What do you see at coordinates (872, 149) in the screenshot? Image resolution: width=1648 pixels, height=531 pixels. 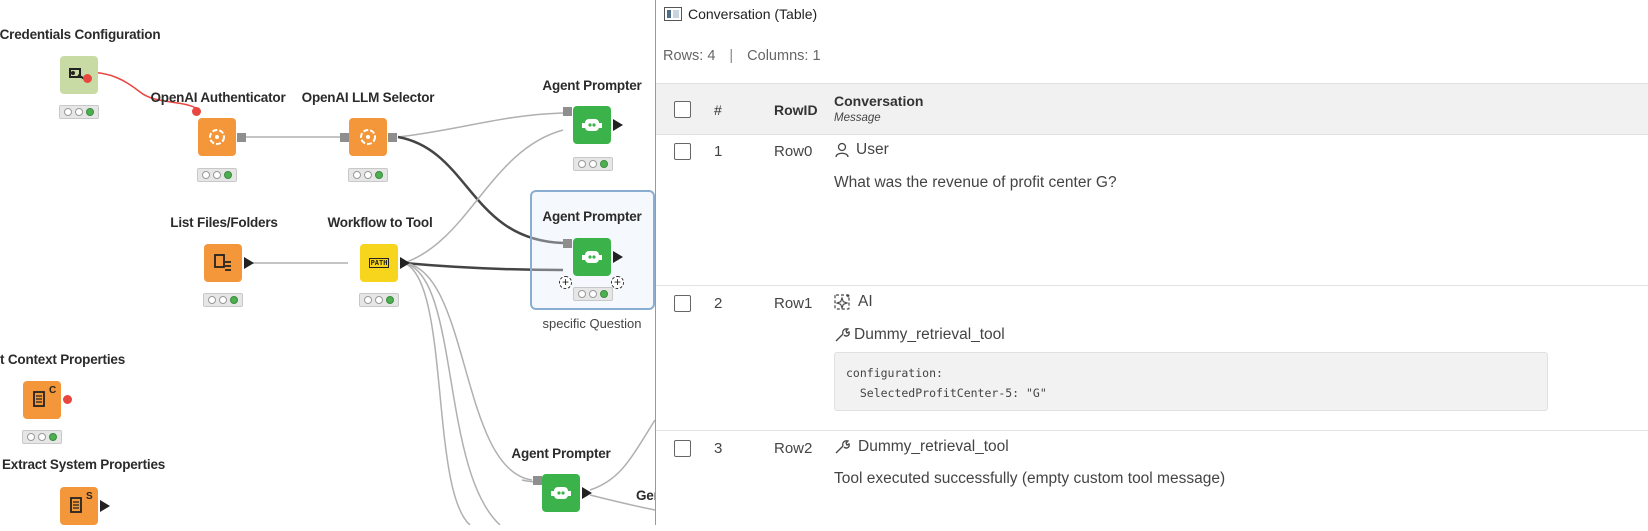 I see `message-role-label: User` at bounding box center [872, 149].